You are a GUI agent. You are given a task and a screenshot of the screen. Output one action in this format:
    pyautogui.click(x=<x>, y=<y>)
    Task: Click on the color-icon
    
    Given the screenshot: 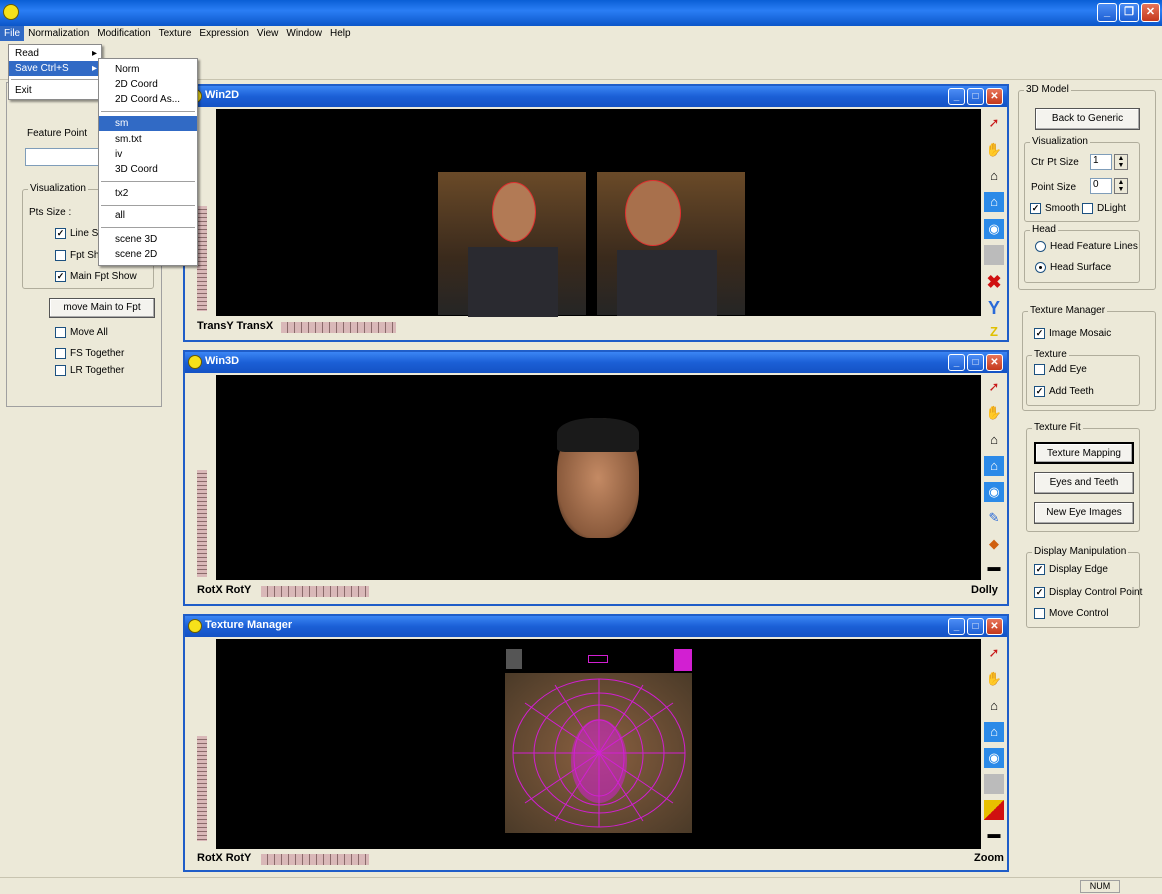 What is the action you would take?
    pyautogui.click(x=994, y=810)
    